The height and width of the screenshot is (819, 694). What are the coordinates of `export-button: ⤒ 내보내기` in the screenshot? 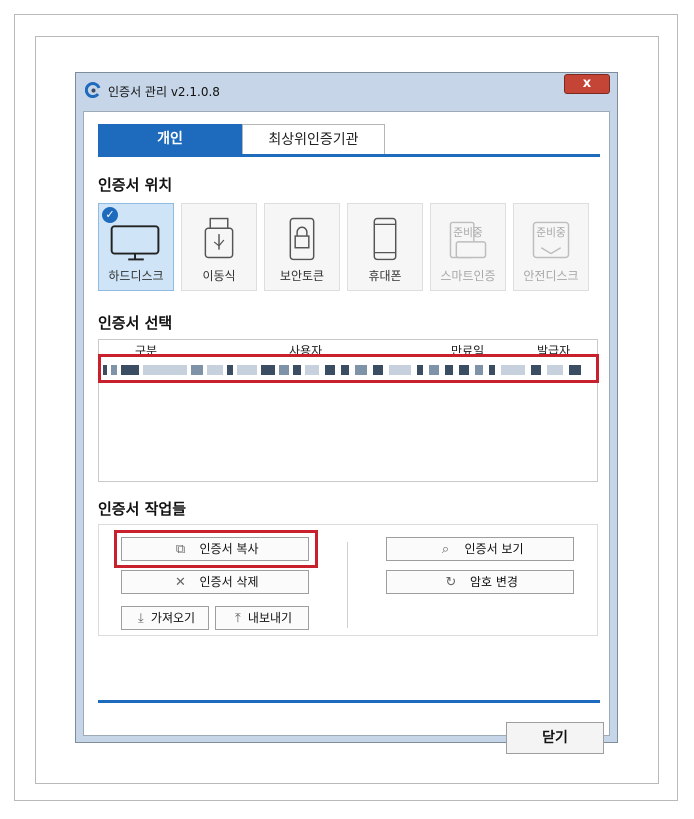 It's located at (262, 618).